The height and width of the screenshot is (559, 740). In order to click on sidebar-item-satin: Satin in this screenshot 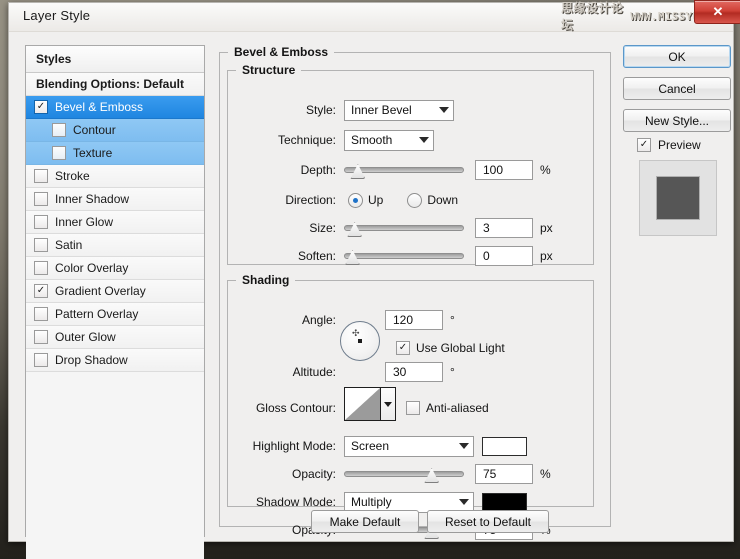, I will do `click(115, 245)`.